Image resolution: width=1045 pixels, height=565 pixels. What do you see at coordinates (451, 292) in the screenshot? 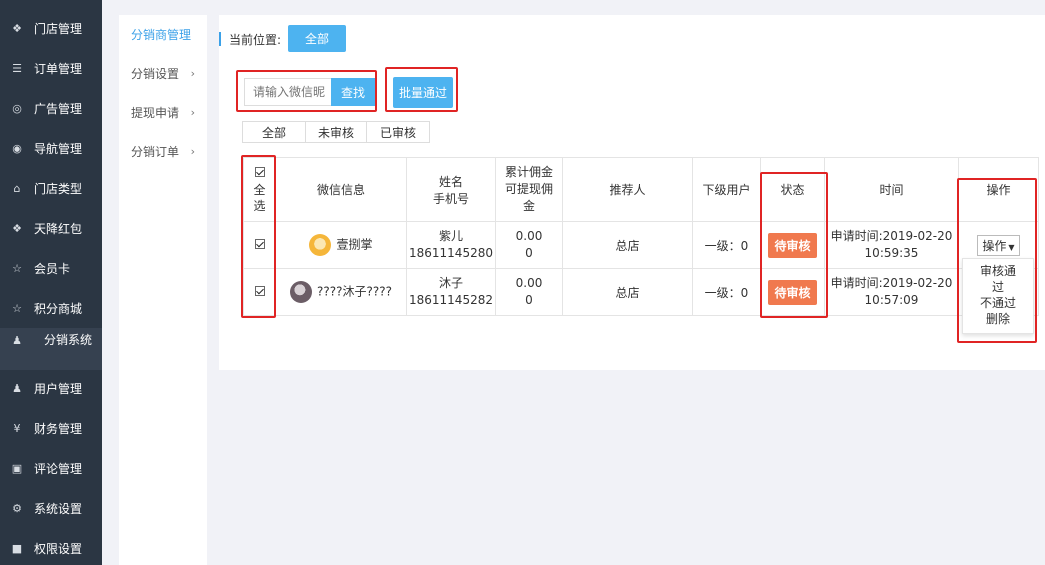
I see `name-phone-cell: 沐子 18611145282` at bounding box center [451, 292].